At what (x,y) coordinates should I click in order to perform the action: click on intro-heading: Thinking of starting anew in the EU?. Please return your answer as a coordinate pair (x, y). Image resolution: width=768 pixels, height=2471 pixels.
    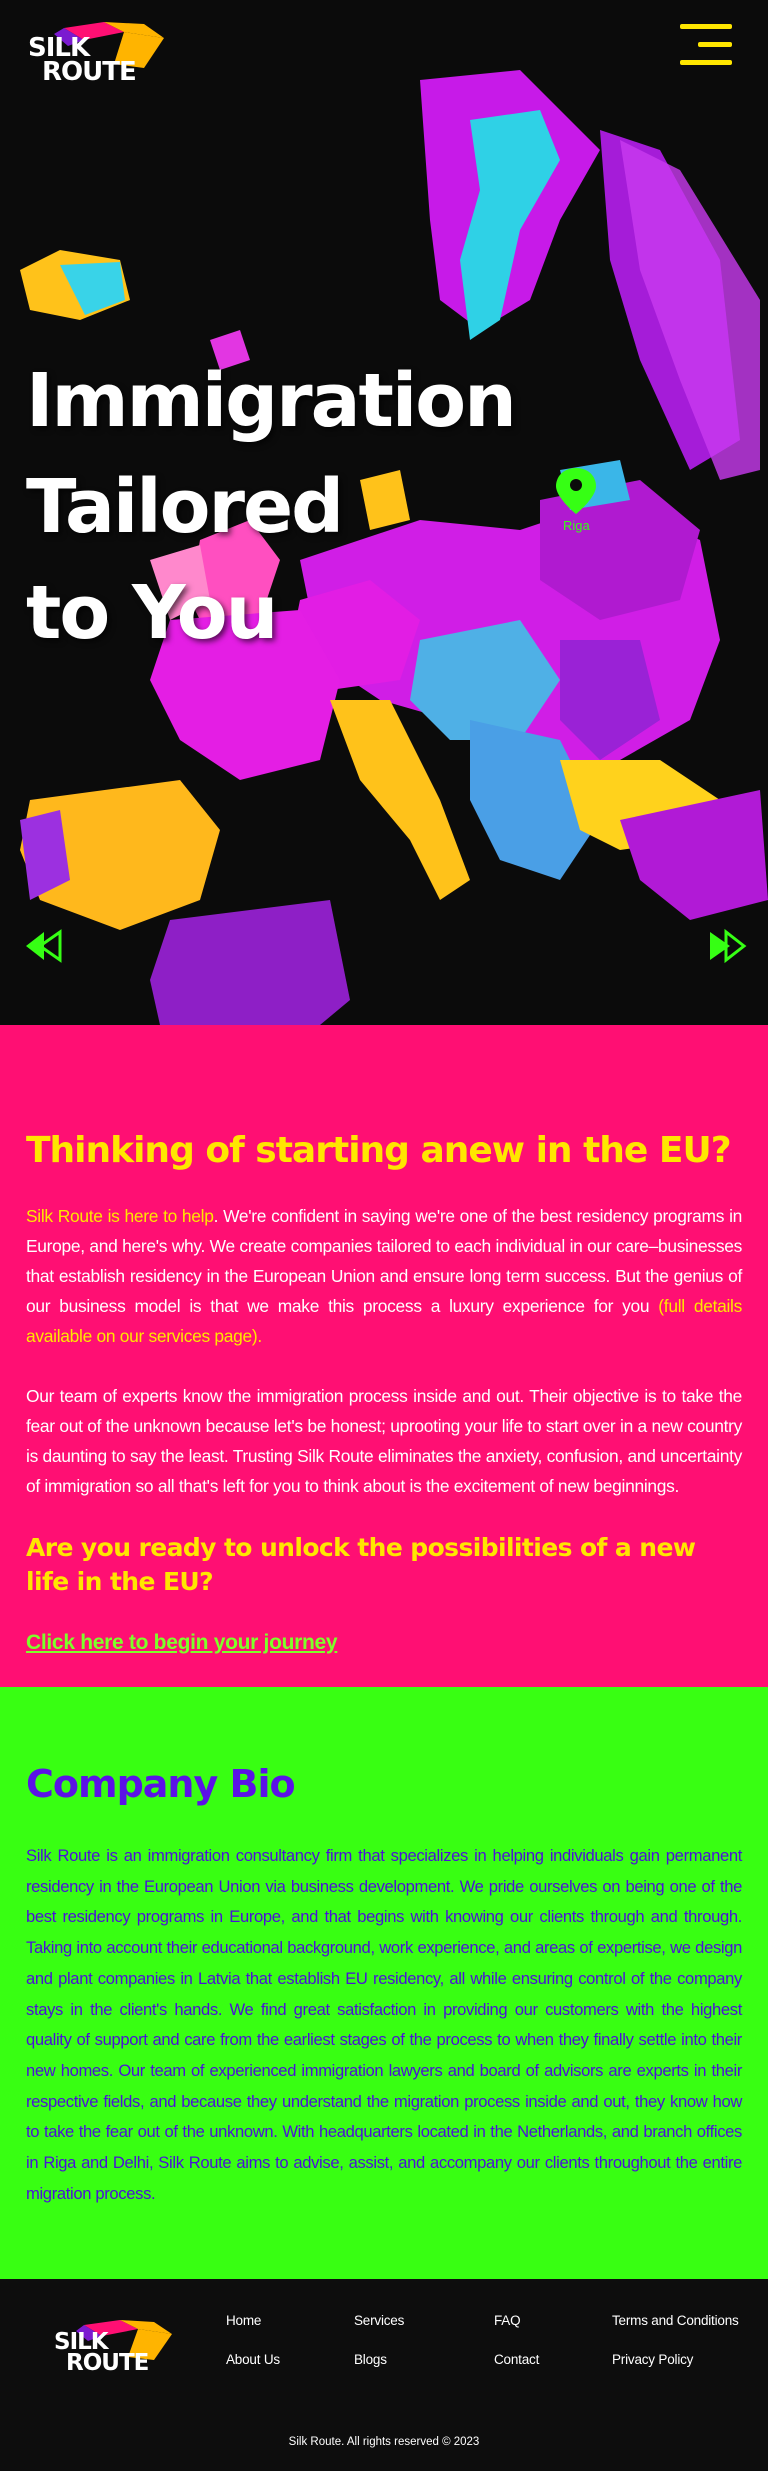
    Looking at the image, I should click on (379, 1150).